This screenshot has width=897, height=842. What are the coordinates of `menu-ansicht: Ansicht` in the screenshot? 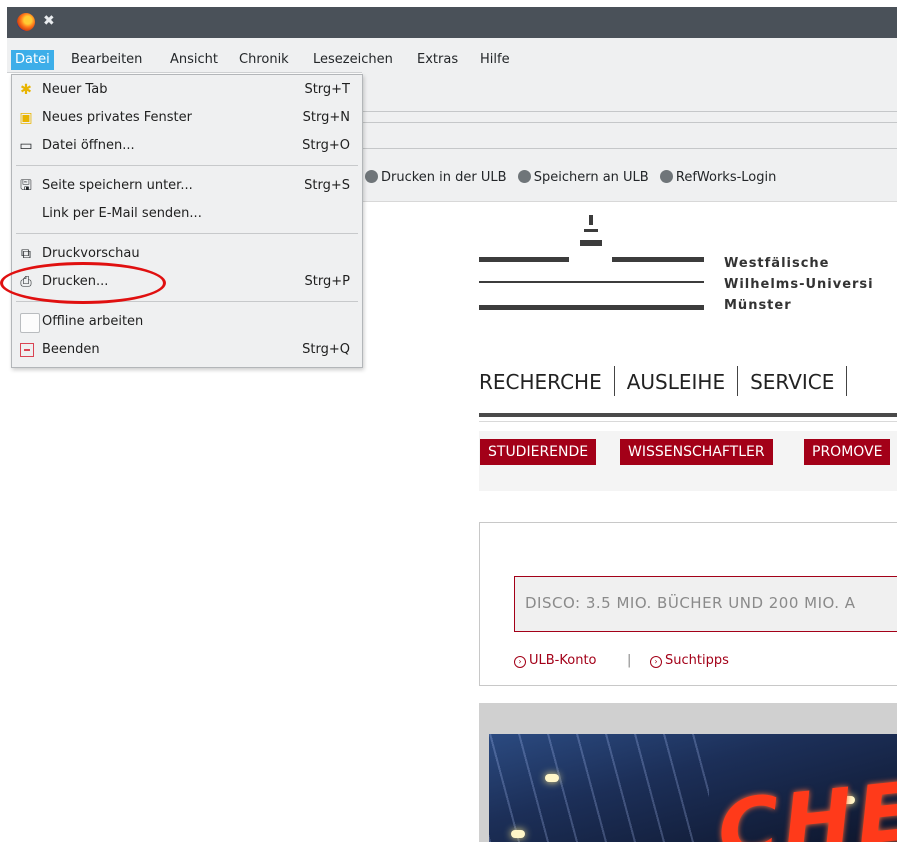 It's located at (194, 60).